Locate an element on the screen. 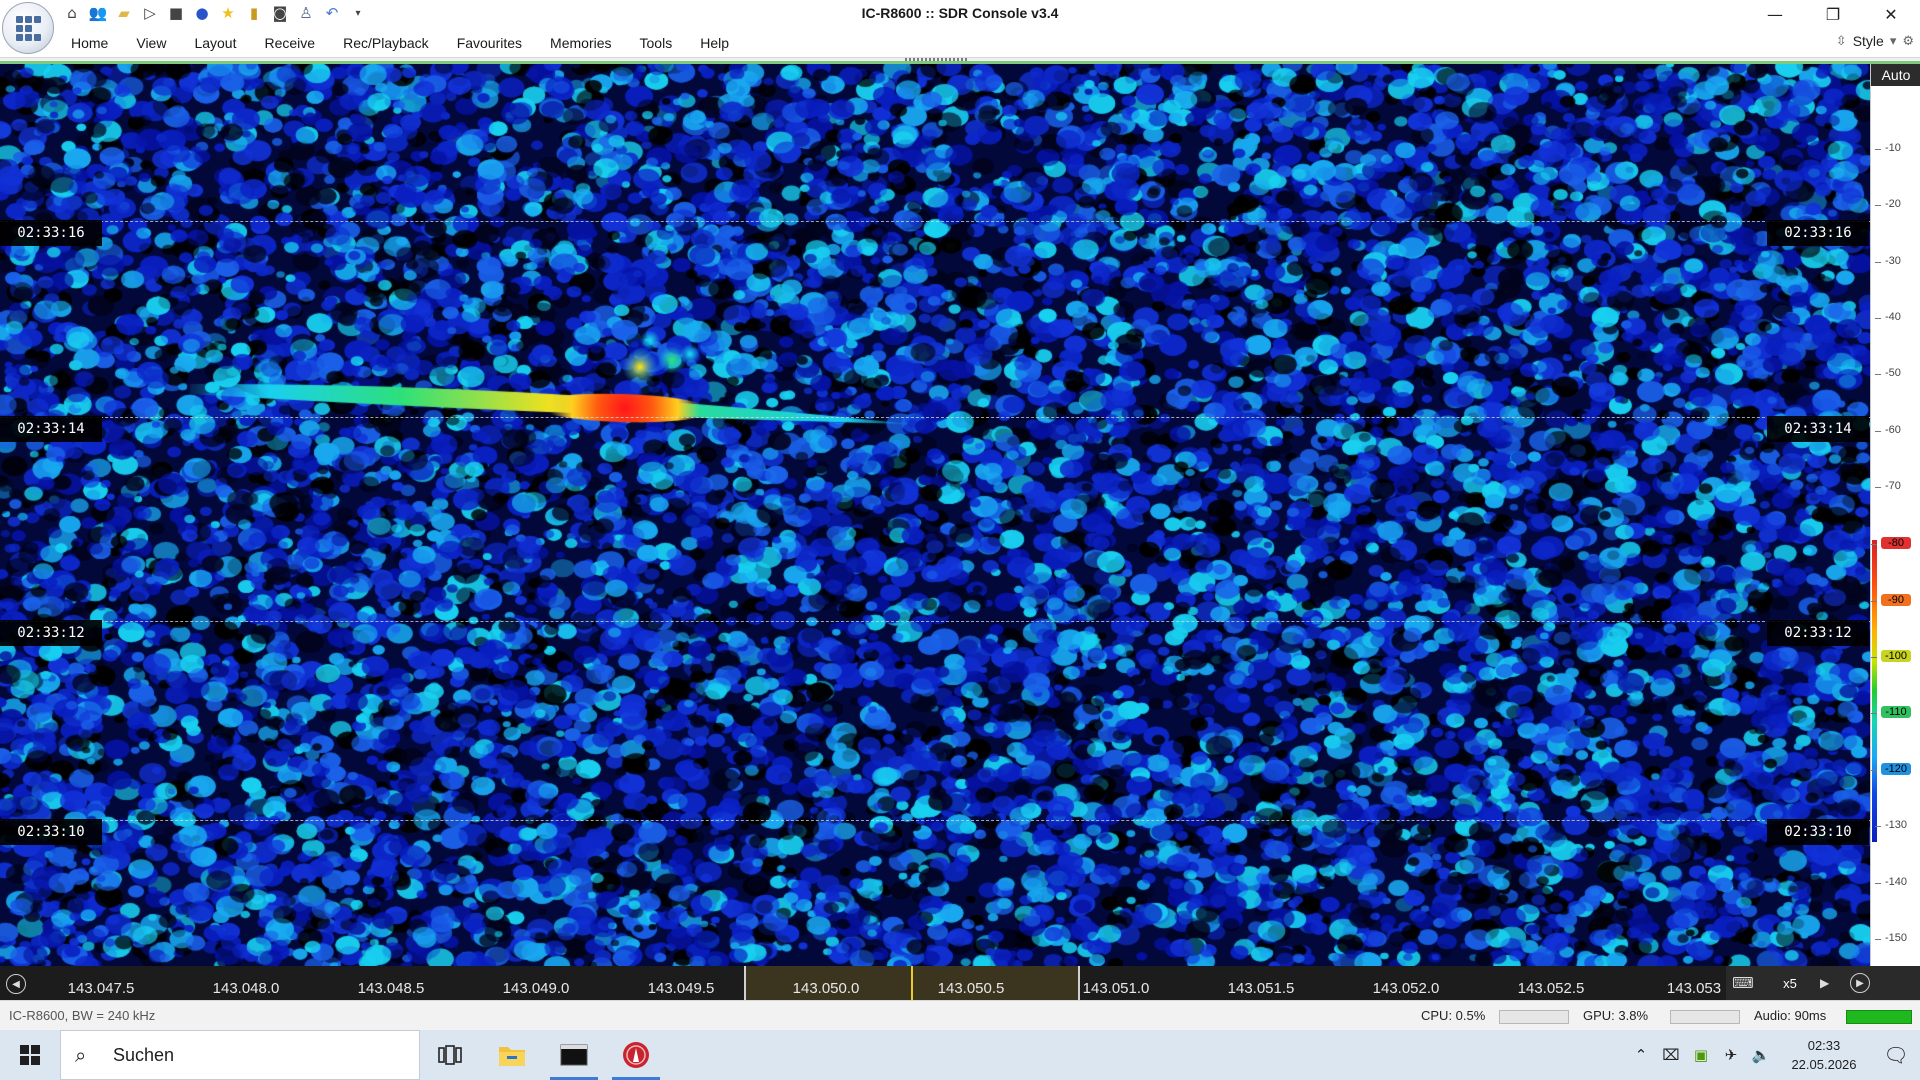  gpu-meter is located at coordinates (1705, 1017).